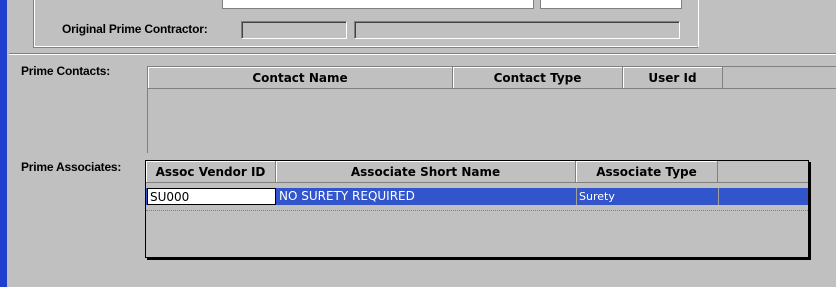 This screenshot has height=287, width=836. What do you see at coordinates (673, 78) in the screenshot?
I see `column-header-user-id: User Id` at bounding box center [673, 78].